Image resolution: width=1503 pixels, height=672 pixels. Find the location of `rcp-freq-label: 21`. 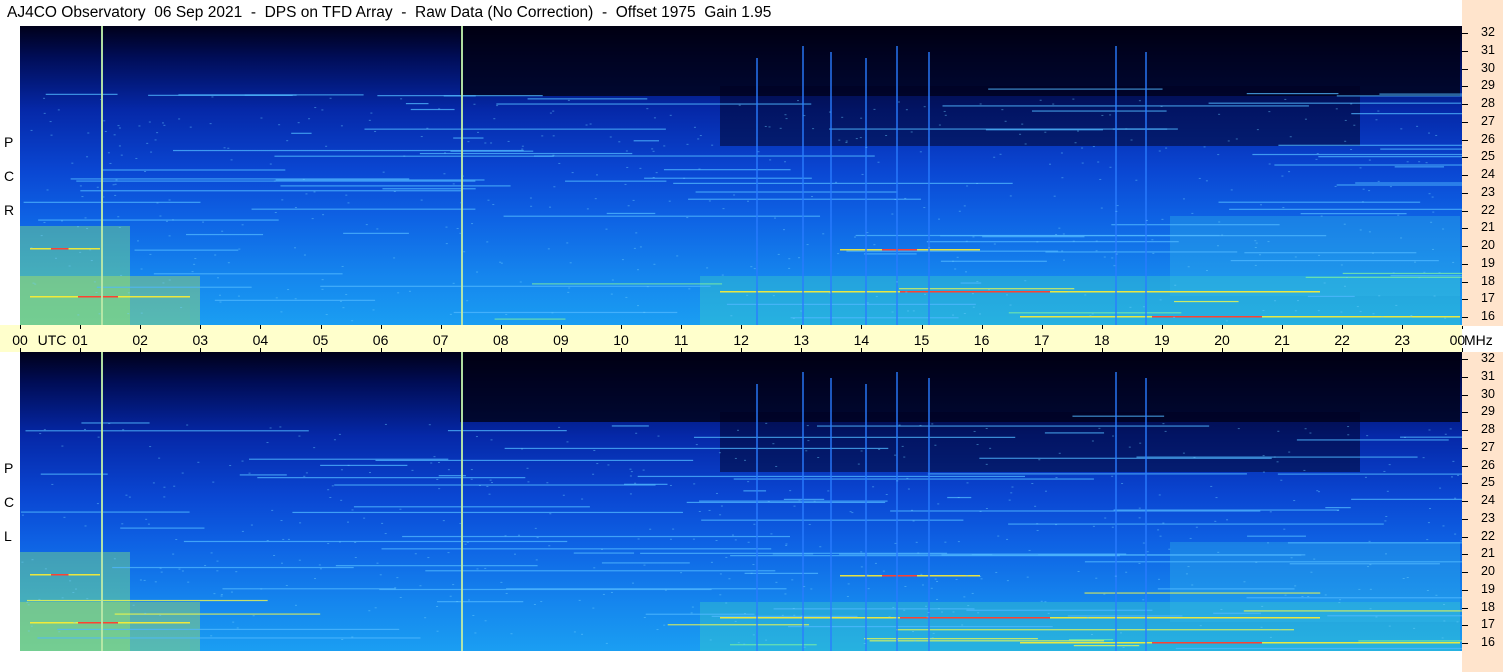

rcp-freq-label: 21 is located at coordinates (1488, 227).